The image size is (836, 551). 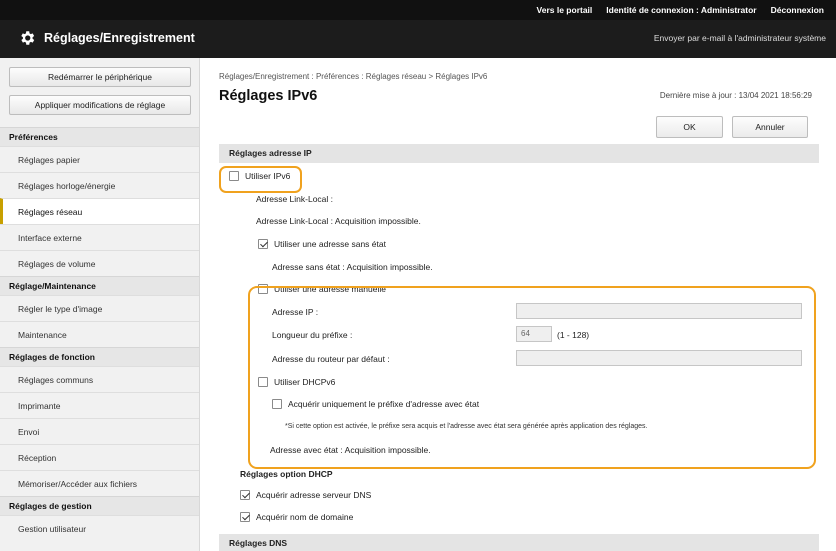 What do you see at coordinates (689, 127) in the screenshot?
I see `ok-button: OK` at bounding box center [689, 127].